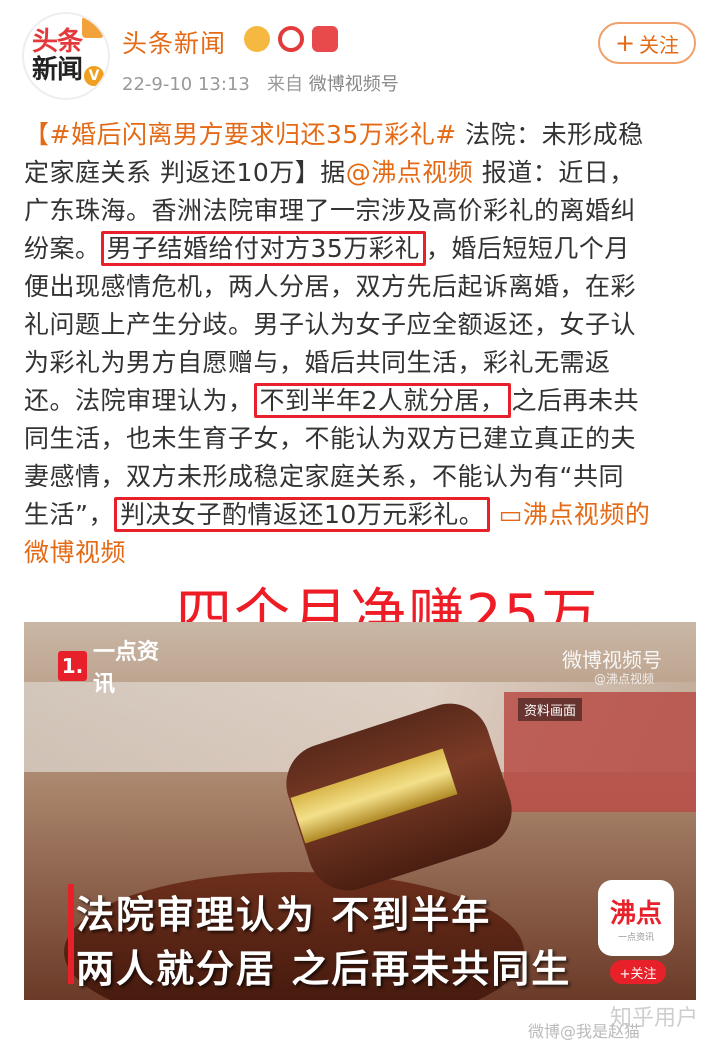 This screenshot has width=720, height=1042. What do you see at coordinates (635, 914) in the screenshot?
I see `brand-text: 沸点` at bounding box center [635, 914].